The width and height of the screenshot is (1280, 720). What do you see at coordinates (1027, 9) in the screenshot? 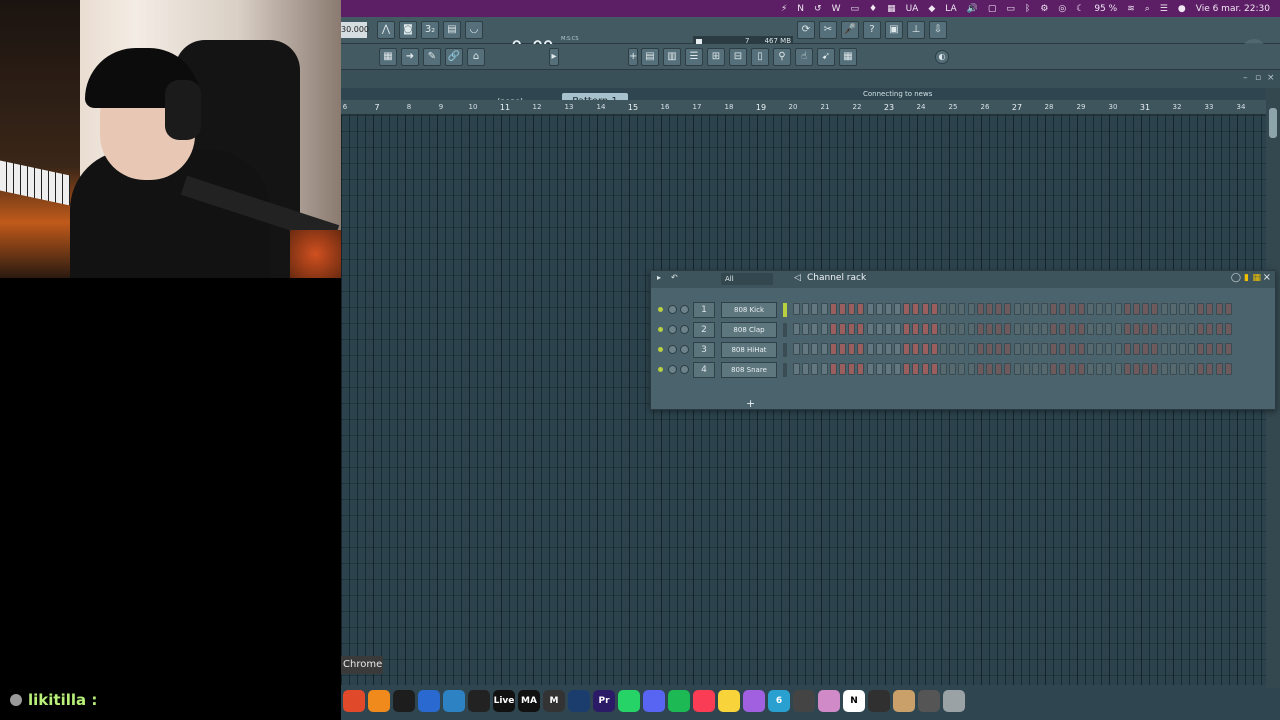
I see `bluetooth-icon: ᛒ` at bounding box center [1027, 9].